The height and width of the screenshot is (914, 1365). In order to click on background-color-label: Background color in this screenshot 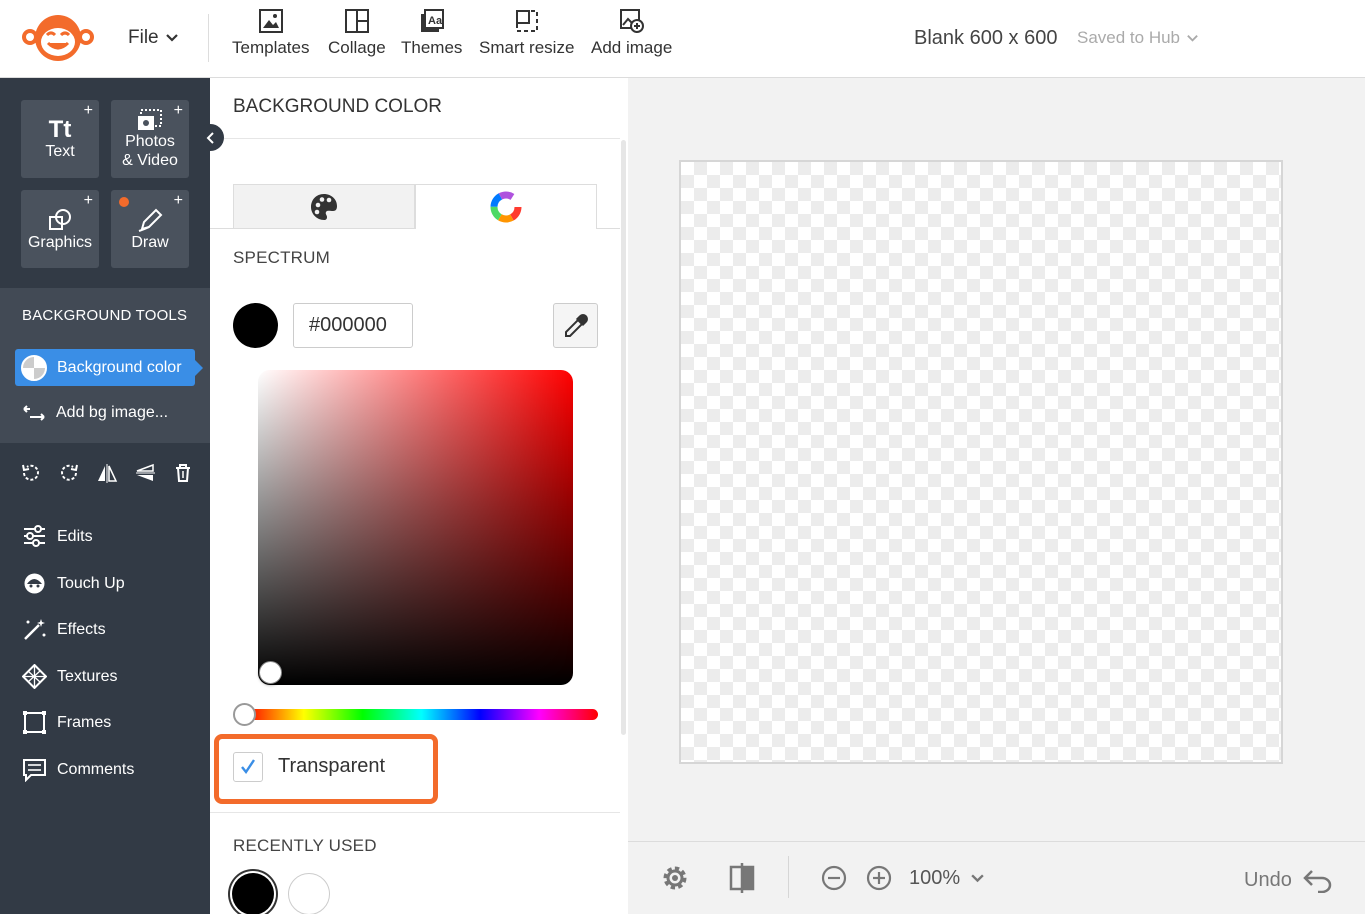, I will do `click(119, 367)`.